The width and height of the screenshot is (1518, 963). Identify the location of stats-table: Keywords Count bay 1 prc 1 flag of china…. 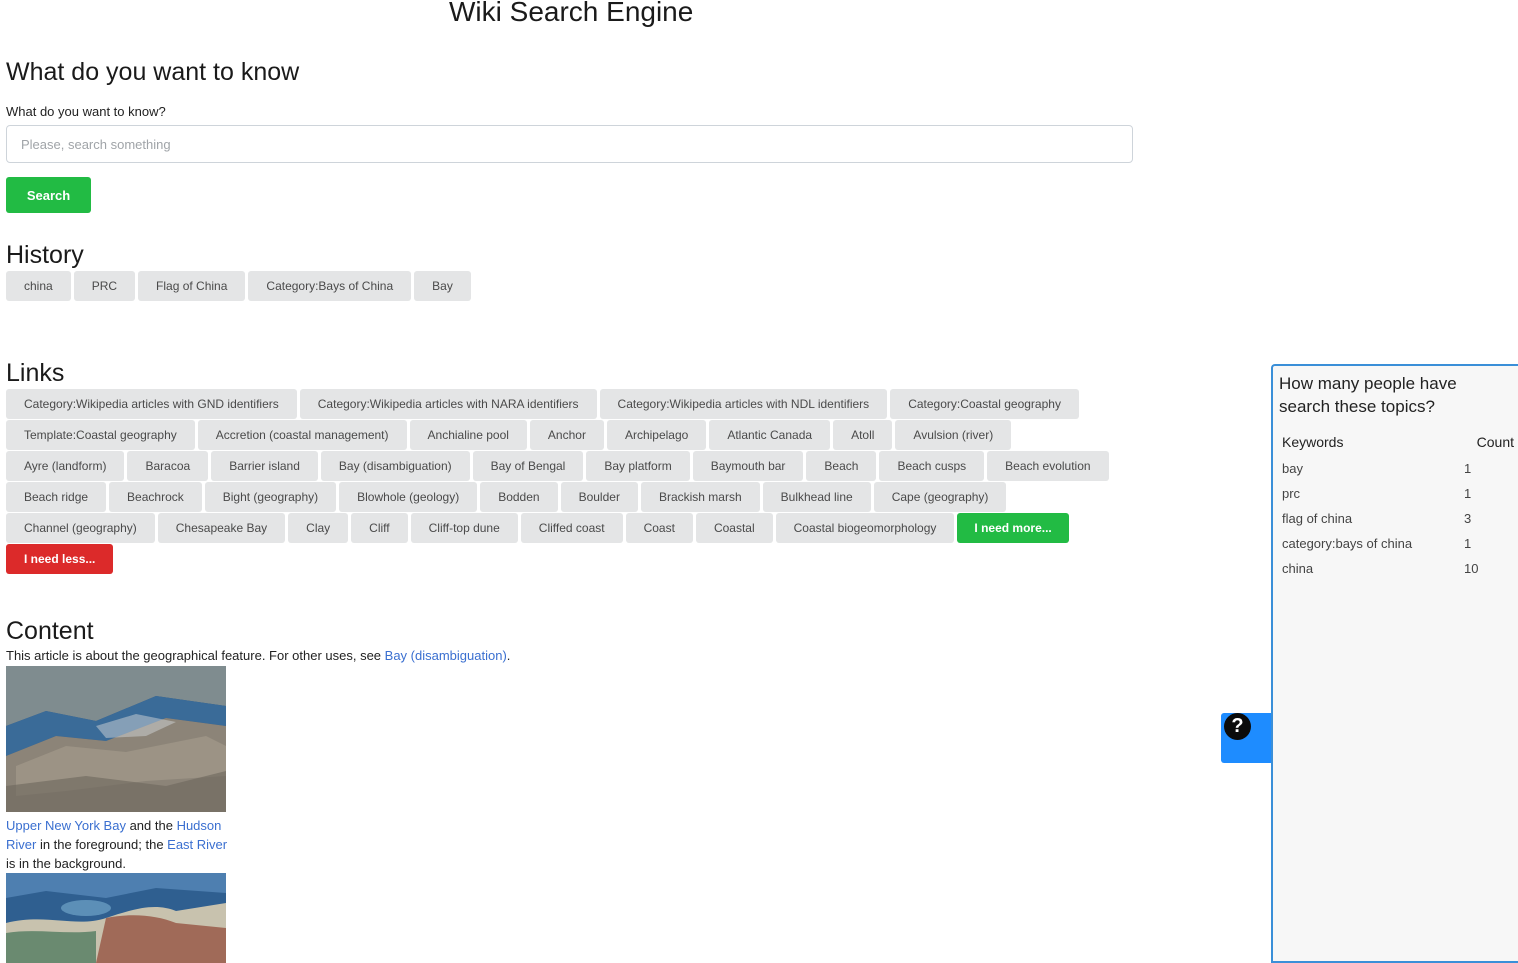
(1398, 507).